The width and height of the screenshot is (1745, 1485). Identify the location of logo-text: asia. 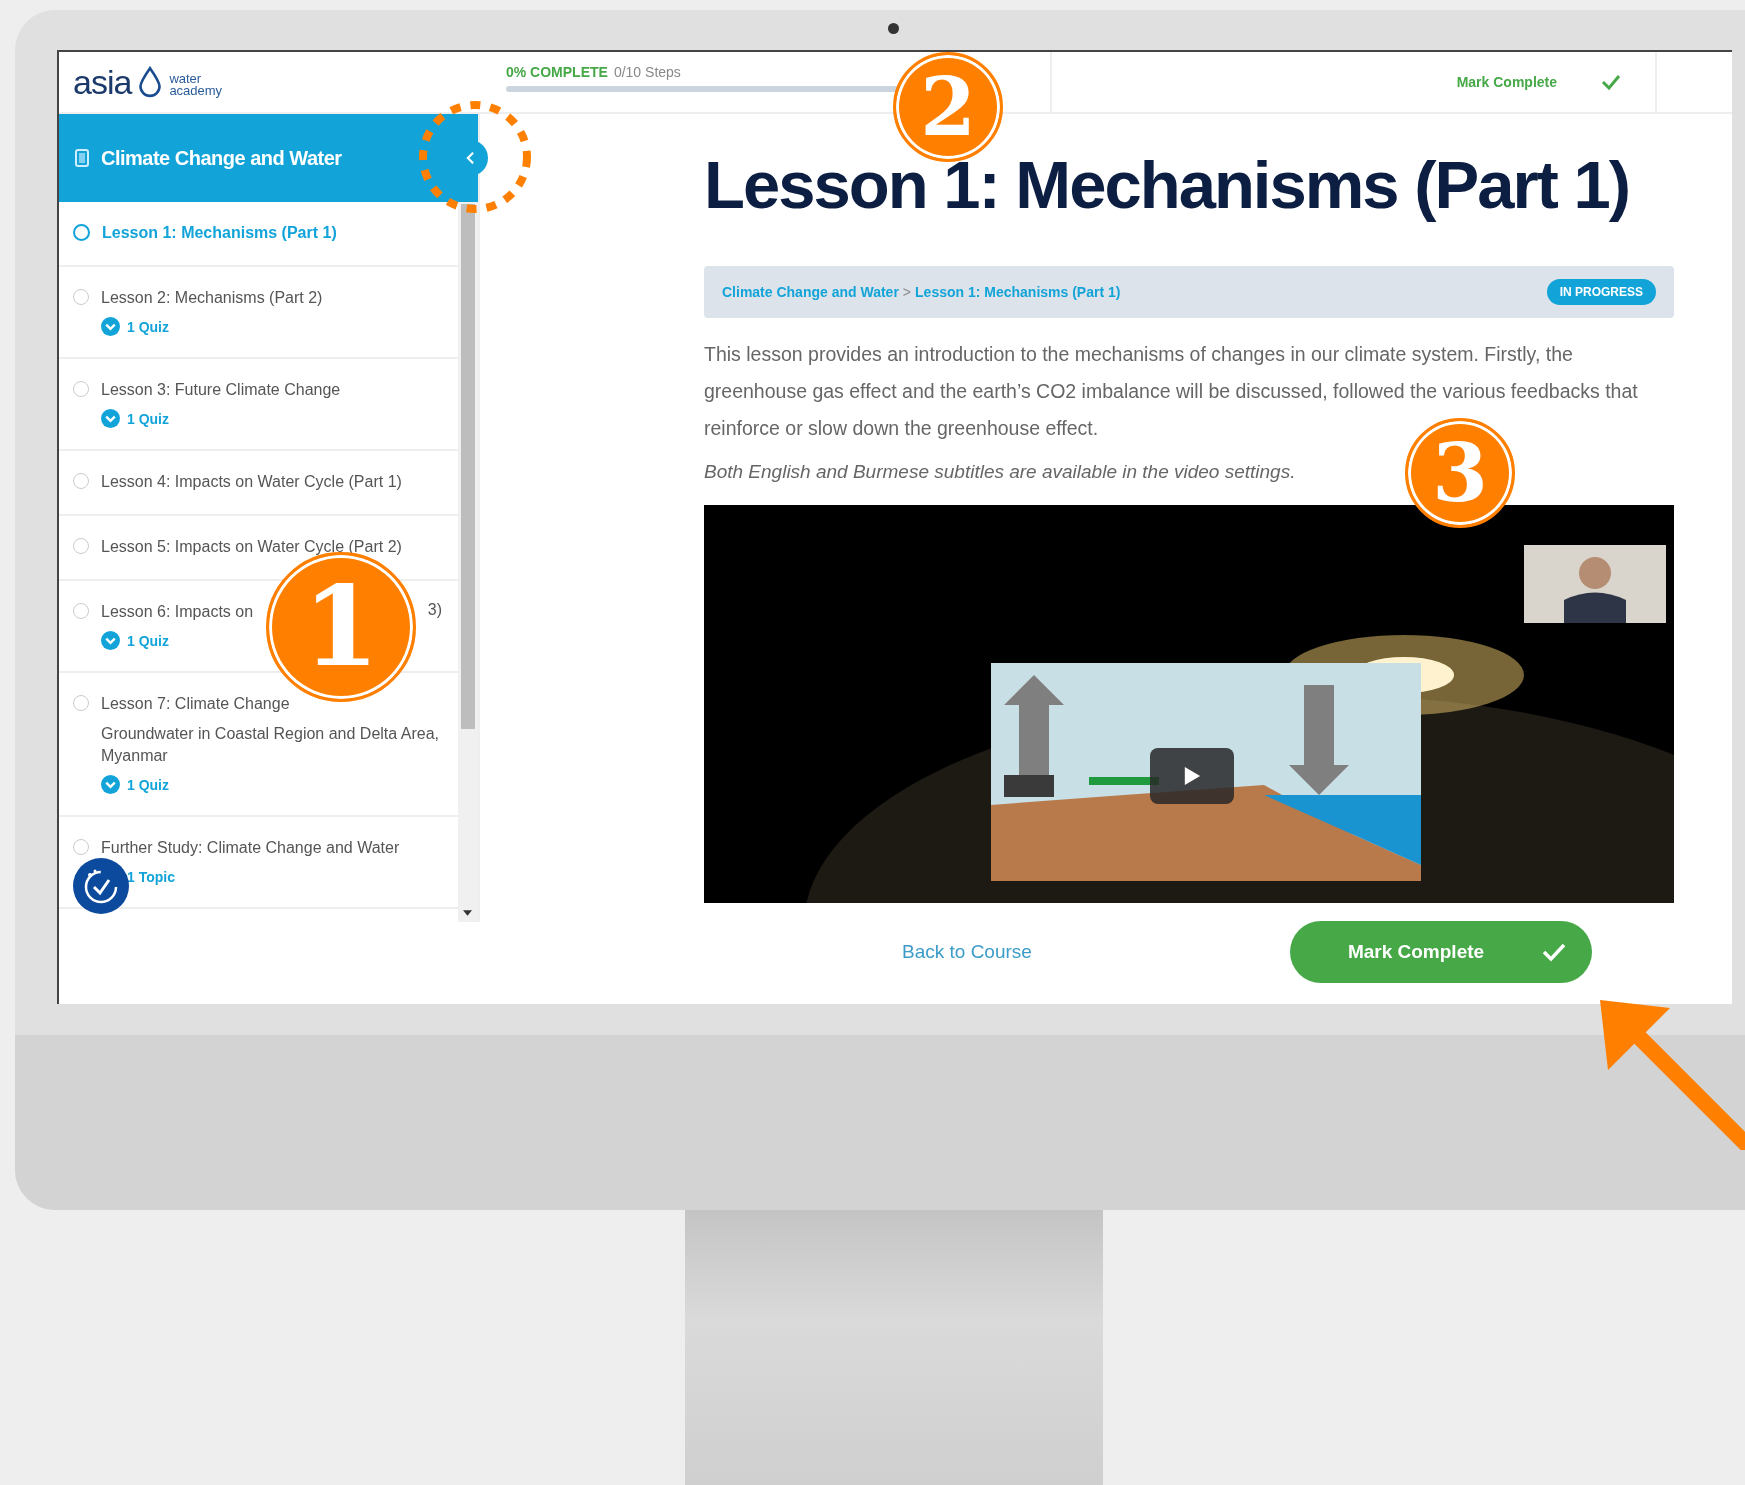
(102, 82).